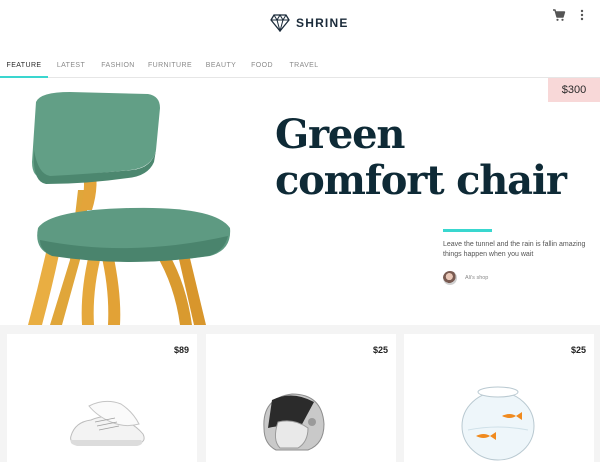 This screenshot has height=462, width=600. I want to click on diamond-logo-icon, so click(280, 23).